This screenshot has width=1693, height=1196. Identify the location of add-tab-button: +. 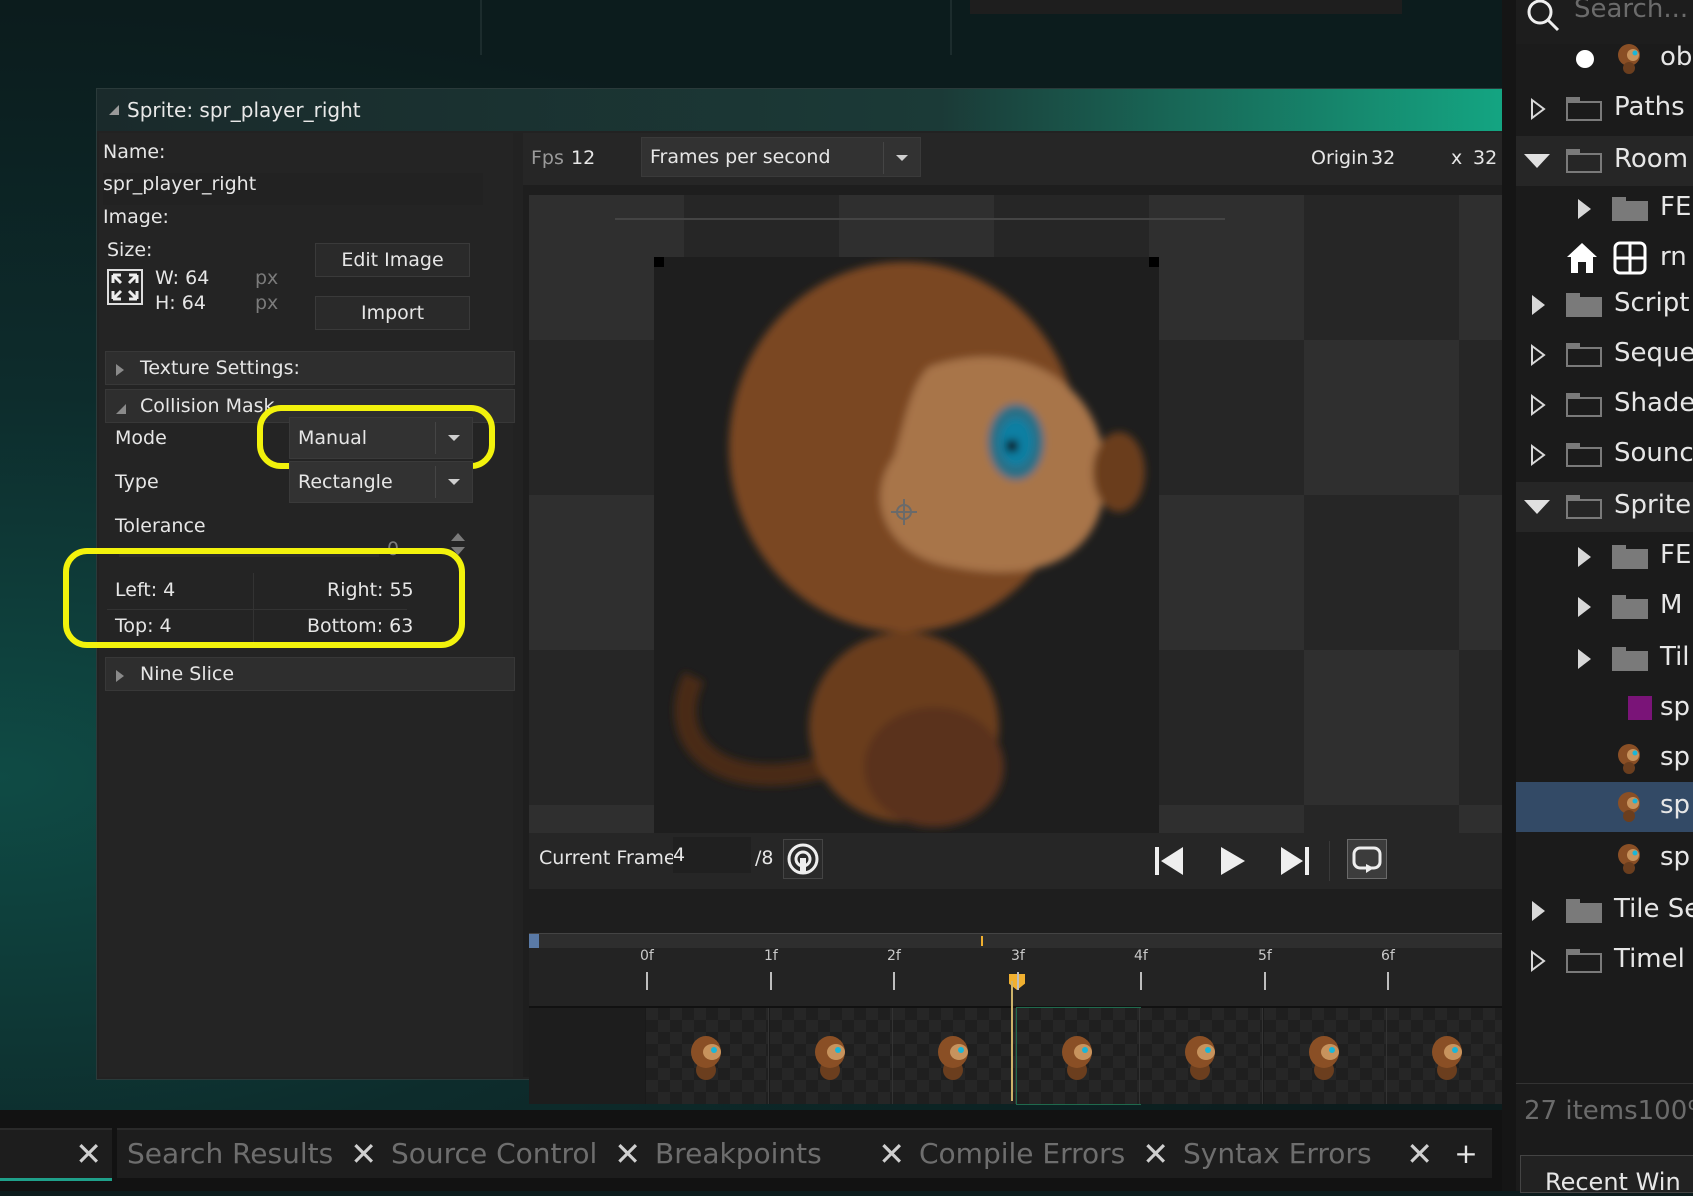
(1466, 1153).